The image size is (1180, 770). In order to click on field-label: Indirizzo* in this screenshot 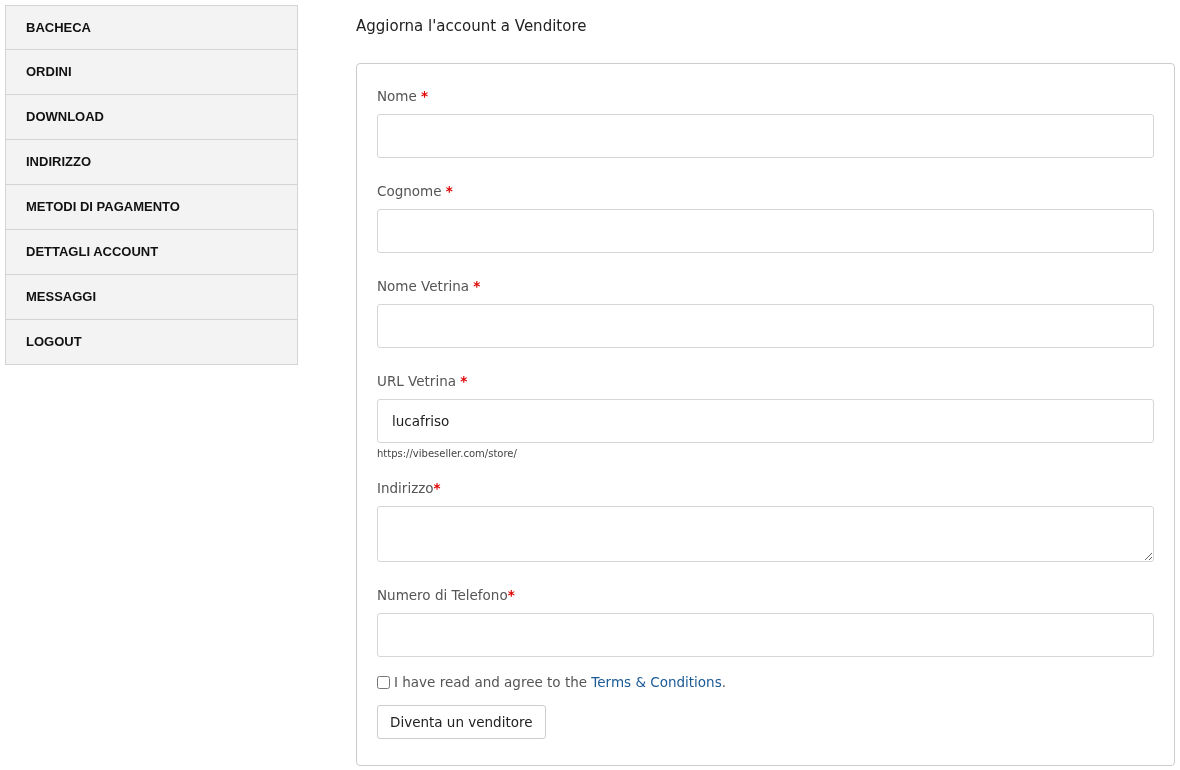, I will do `click(409, 488)`.